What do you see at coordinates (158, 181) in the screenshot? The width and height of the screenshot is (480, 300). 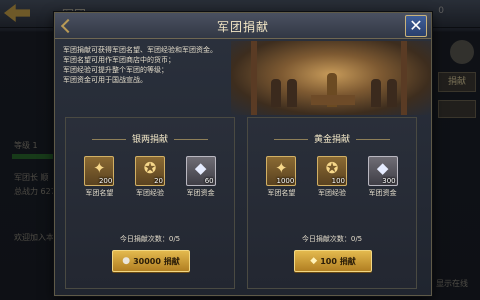 I see `reward-count: 20` at bounding box center [158, 181].